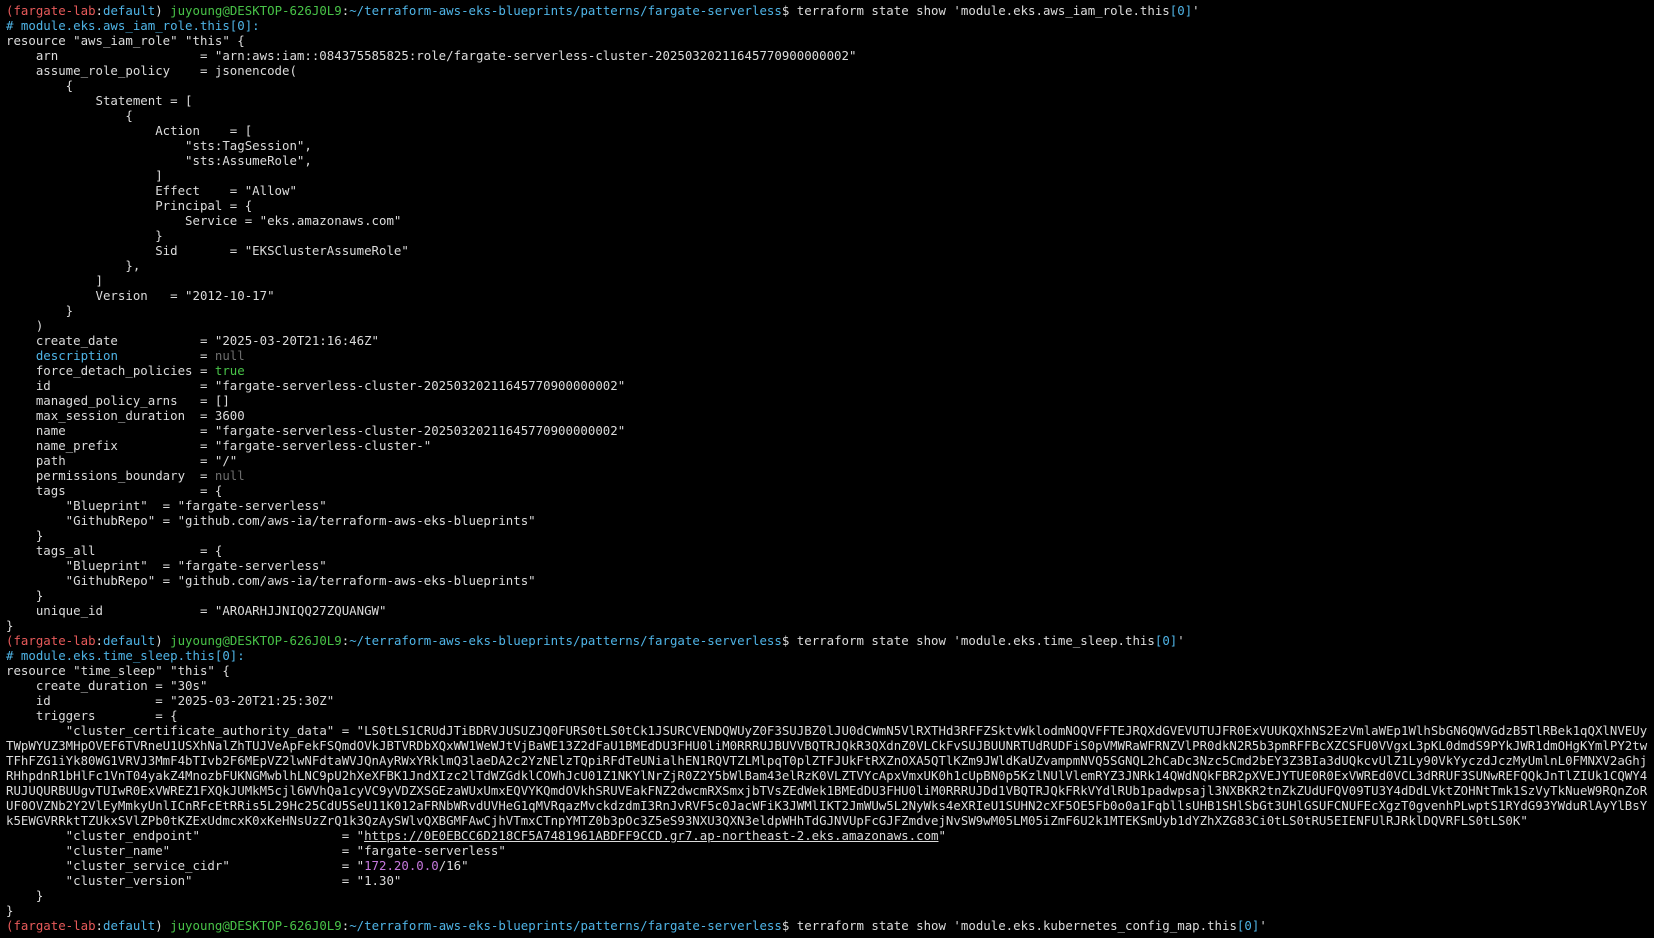 The width and height of the screenshot is (1654, 938). I want to click on terminal-text: "cluster_service_cidr" = ", so click(185, 865).